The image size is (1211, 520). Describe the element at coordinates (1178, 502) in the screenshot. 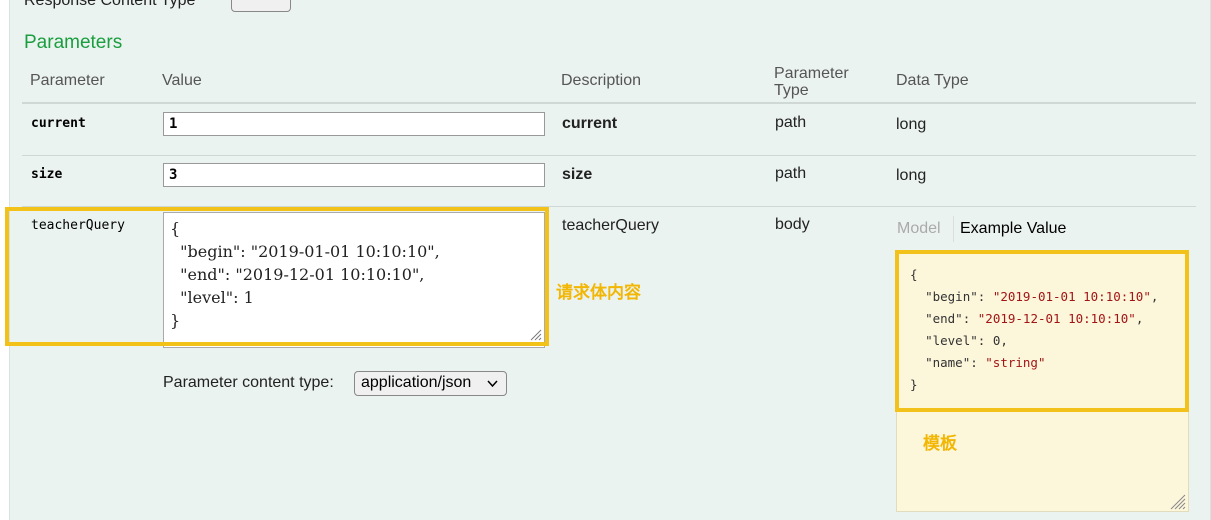

I see `resize-handle-icon` at that location.